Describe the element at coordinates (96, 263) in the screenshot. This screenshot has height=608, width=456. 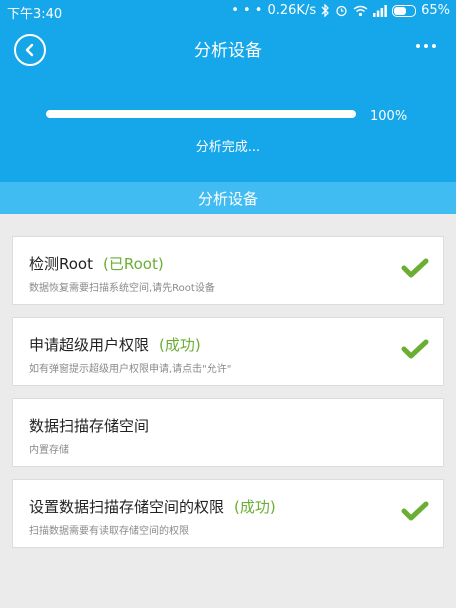
I see `task-title-line: 检测Root (已Root)` at that location.